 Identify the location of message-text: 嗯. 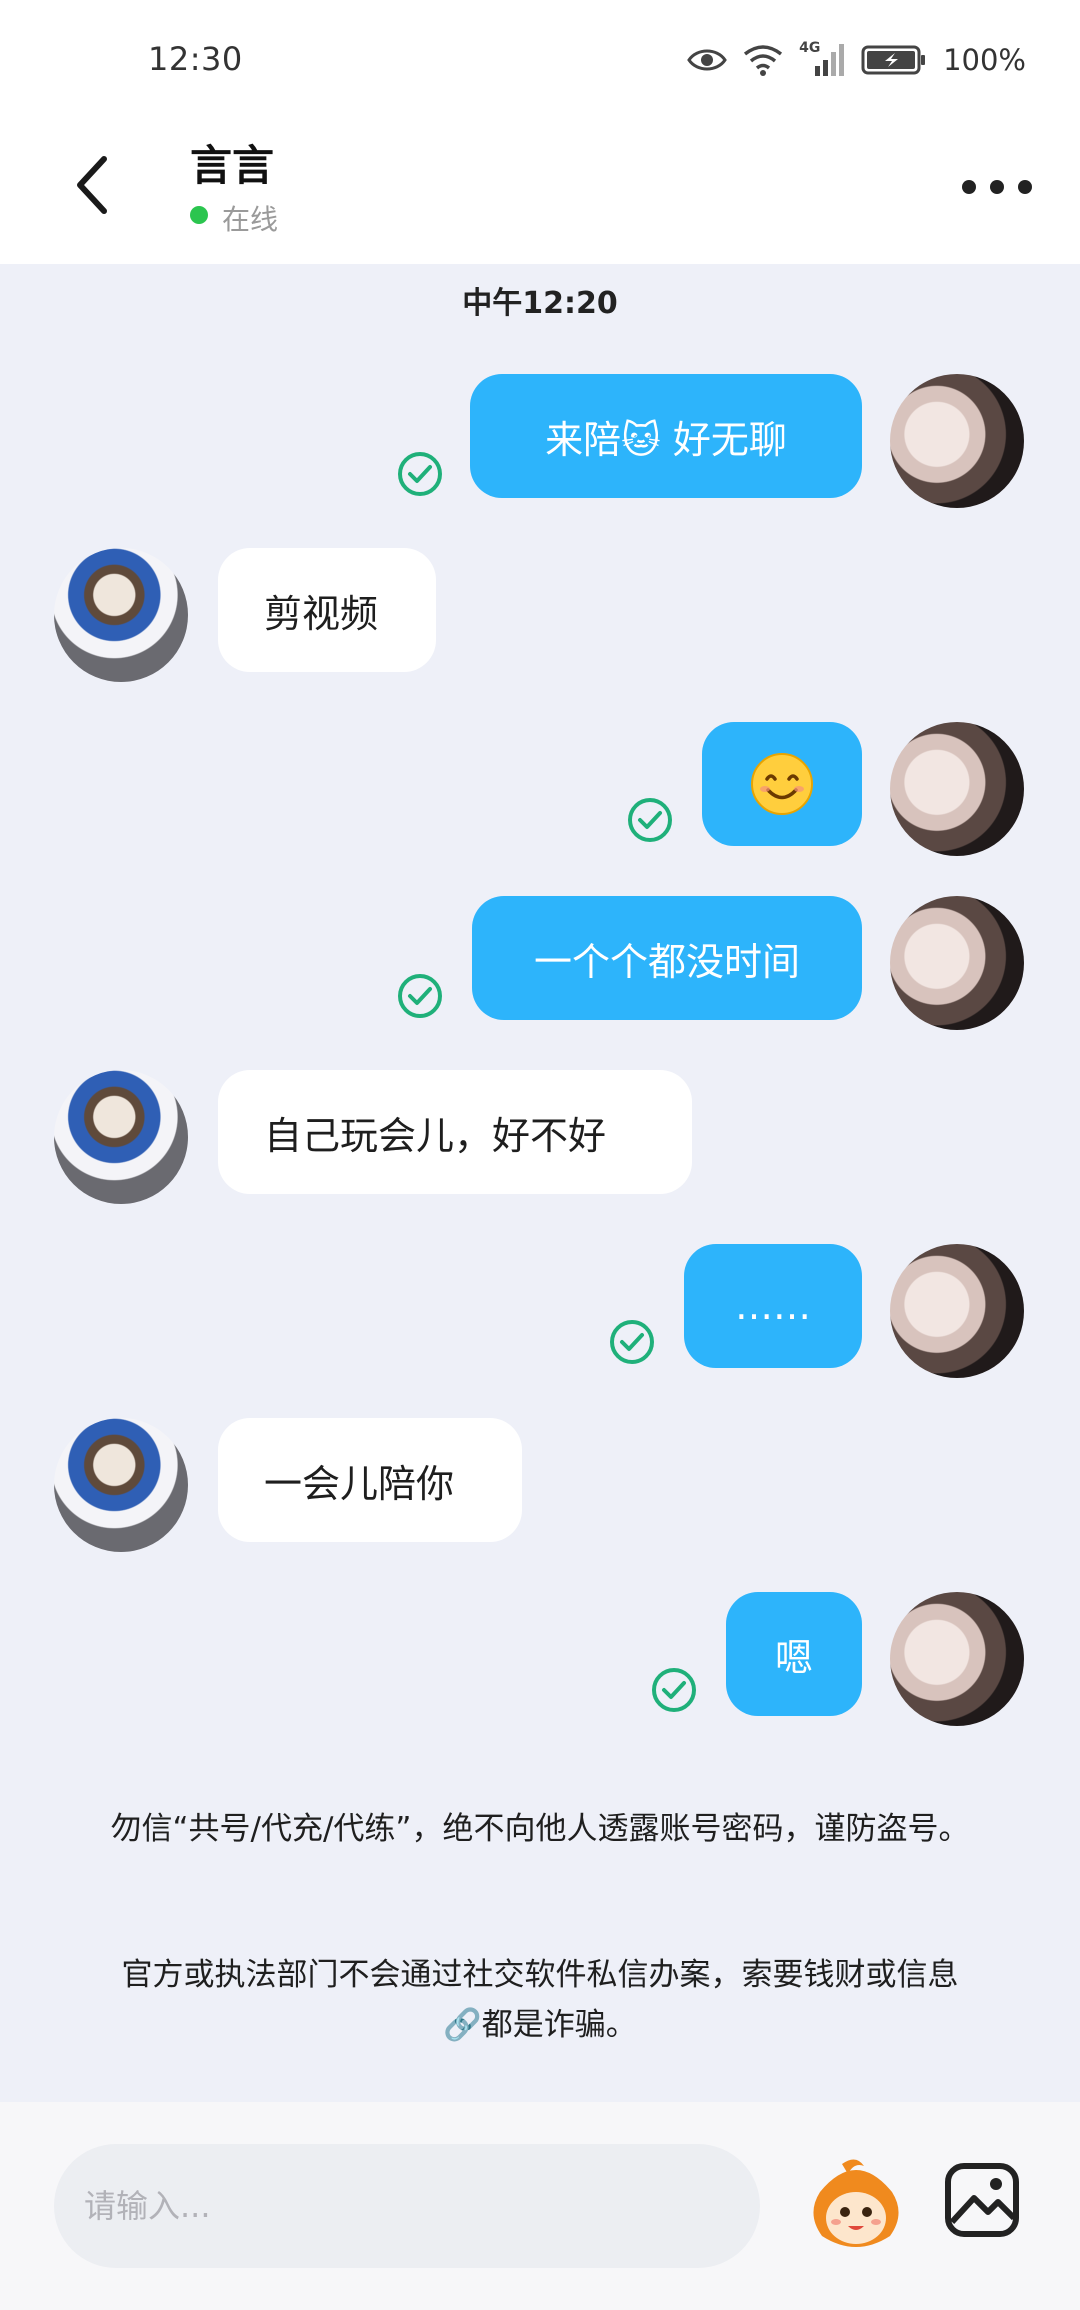
(793, 1657).